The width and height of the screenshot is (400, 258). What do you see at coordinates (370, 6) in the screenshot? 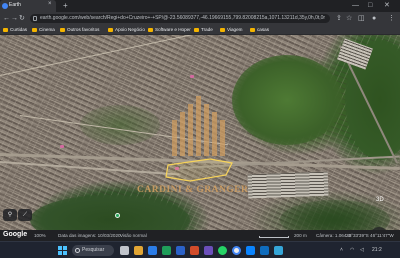
I see `maximize-icon: □` at bounding box center [370, 6].